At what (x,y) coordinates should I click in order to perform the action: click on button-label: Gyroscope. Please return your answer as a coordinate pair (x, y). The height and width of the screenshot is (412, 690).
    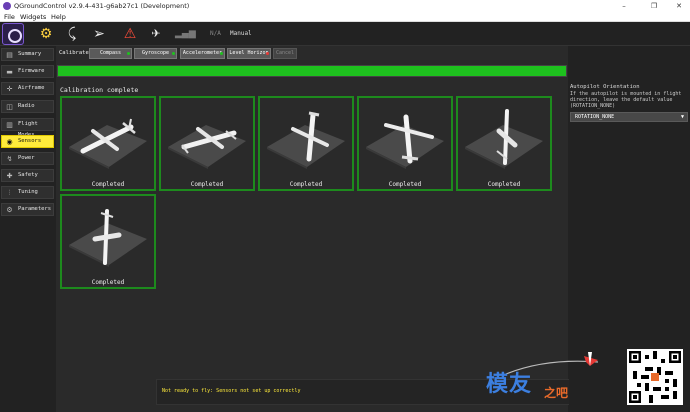
    Looking at the image, I should click on (155, 53).